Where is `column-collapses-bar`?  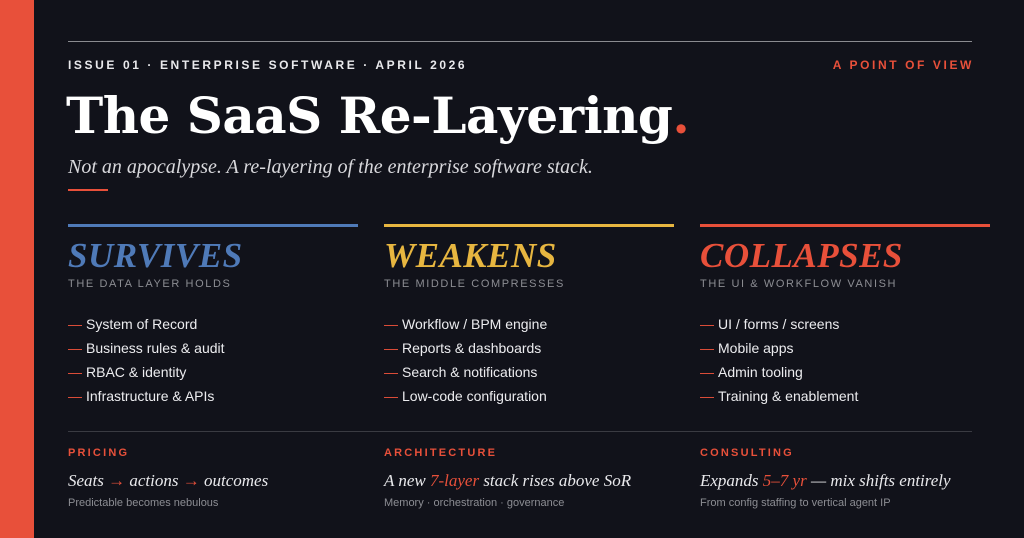 column-collapses-bar is located at coordinates (845, 225).